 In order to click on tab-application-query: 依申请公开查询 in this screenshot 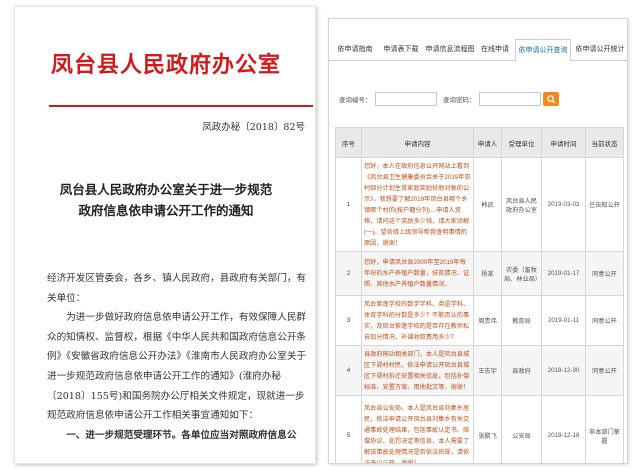, I will do `click(543, 50)`.